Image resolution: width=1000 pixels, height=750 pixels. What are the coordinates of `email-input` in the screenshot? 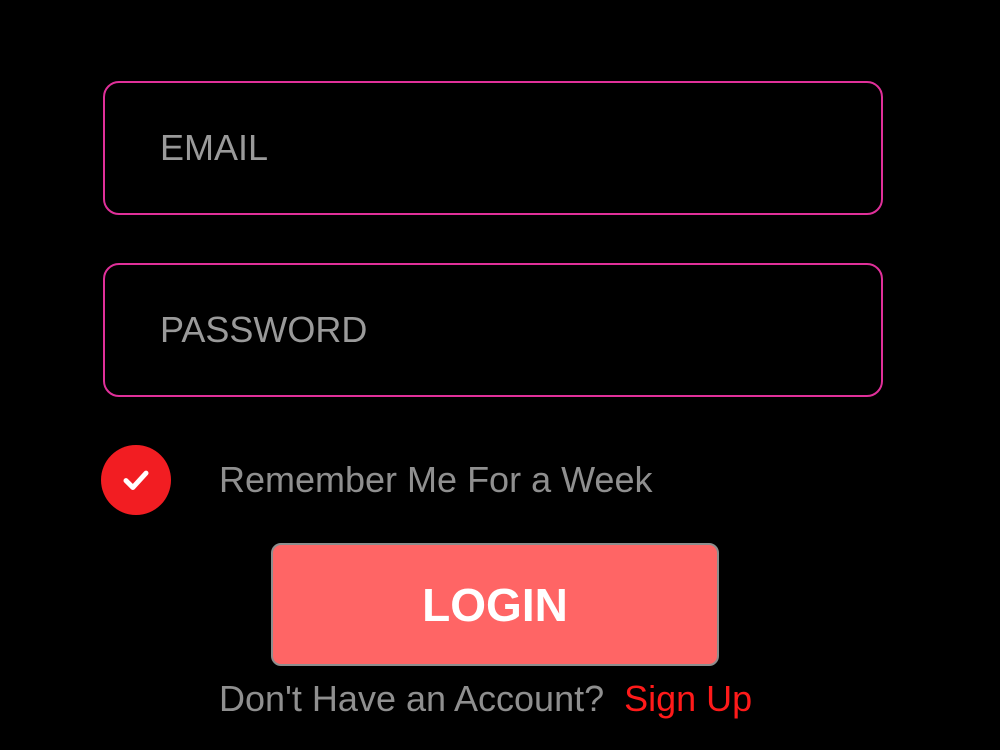 It's located at (520, 148).